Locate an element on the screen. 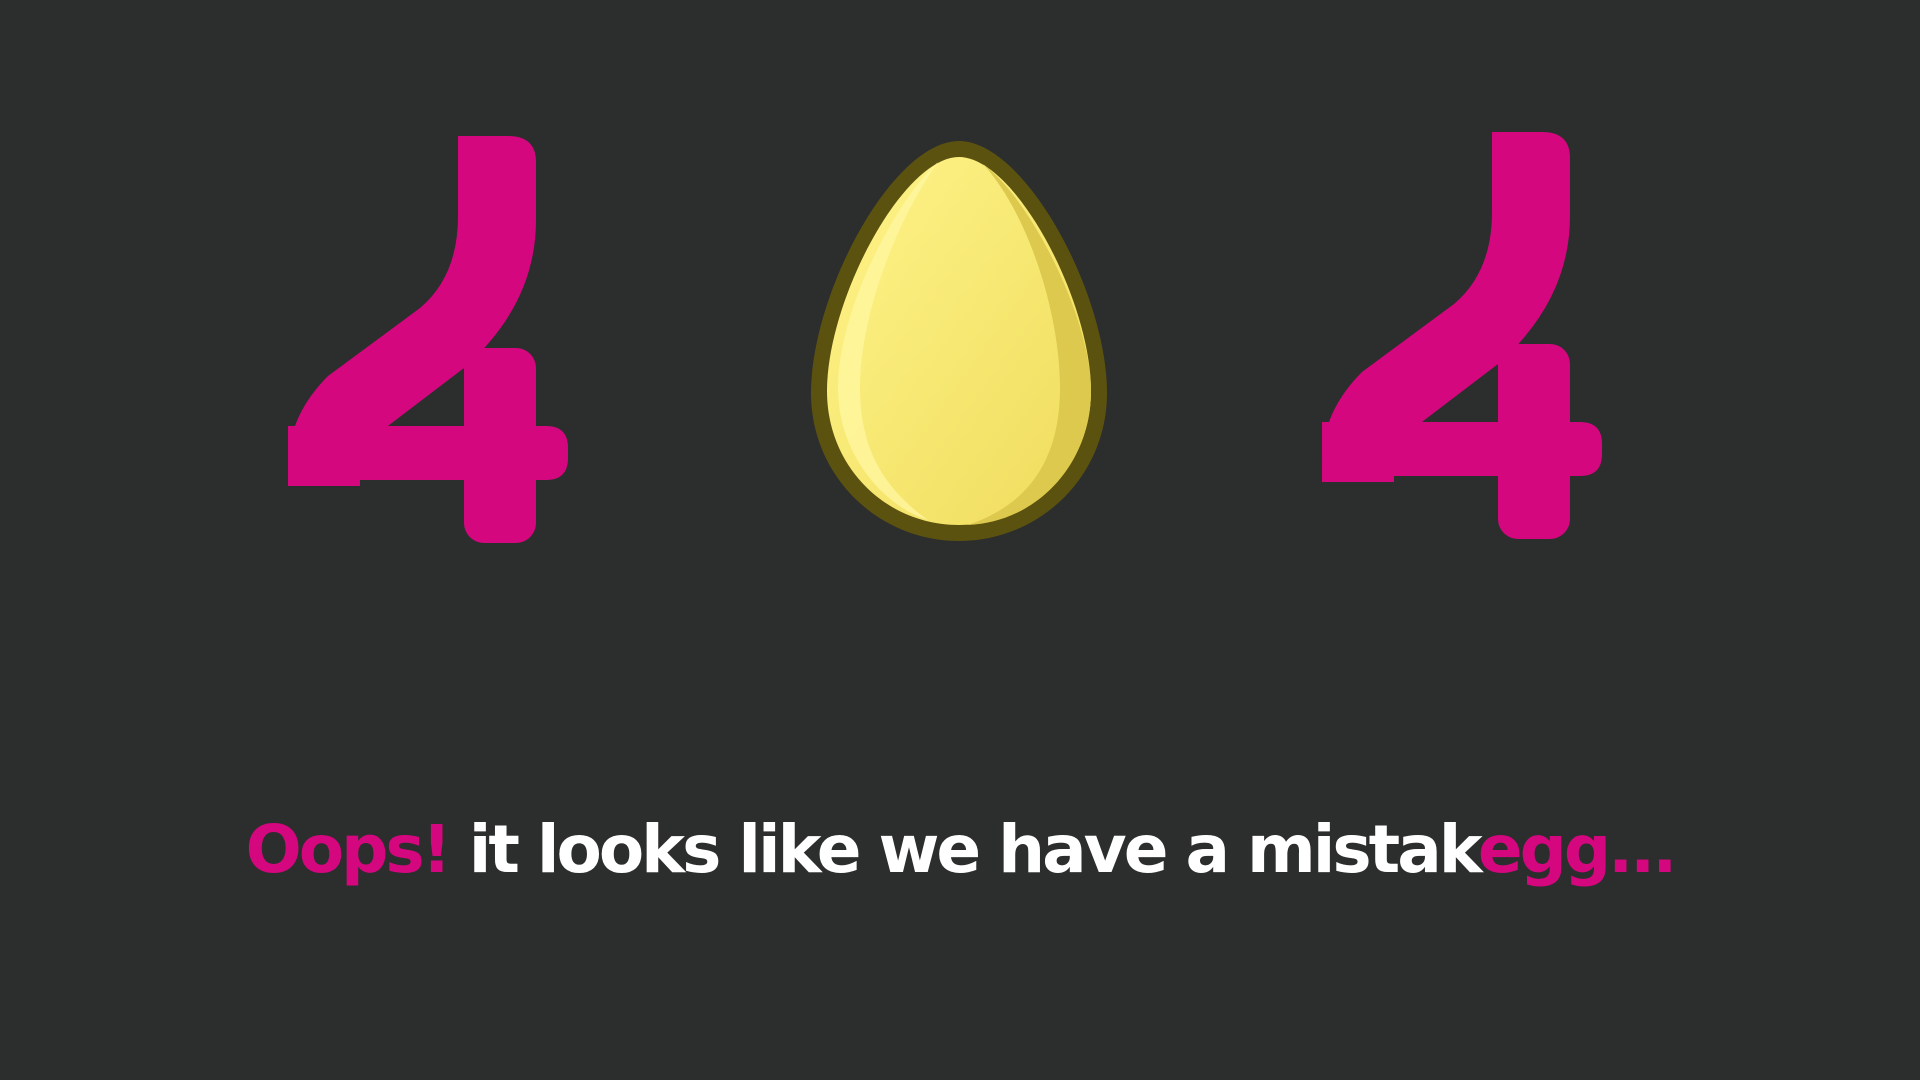 Image resolution: width=1920 pixels, height=1080 pixels. message-prefix: Oops! is located at coordinates (348, 849).